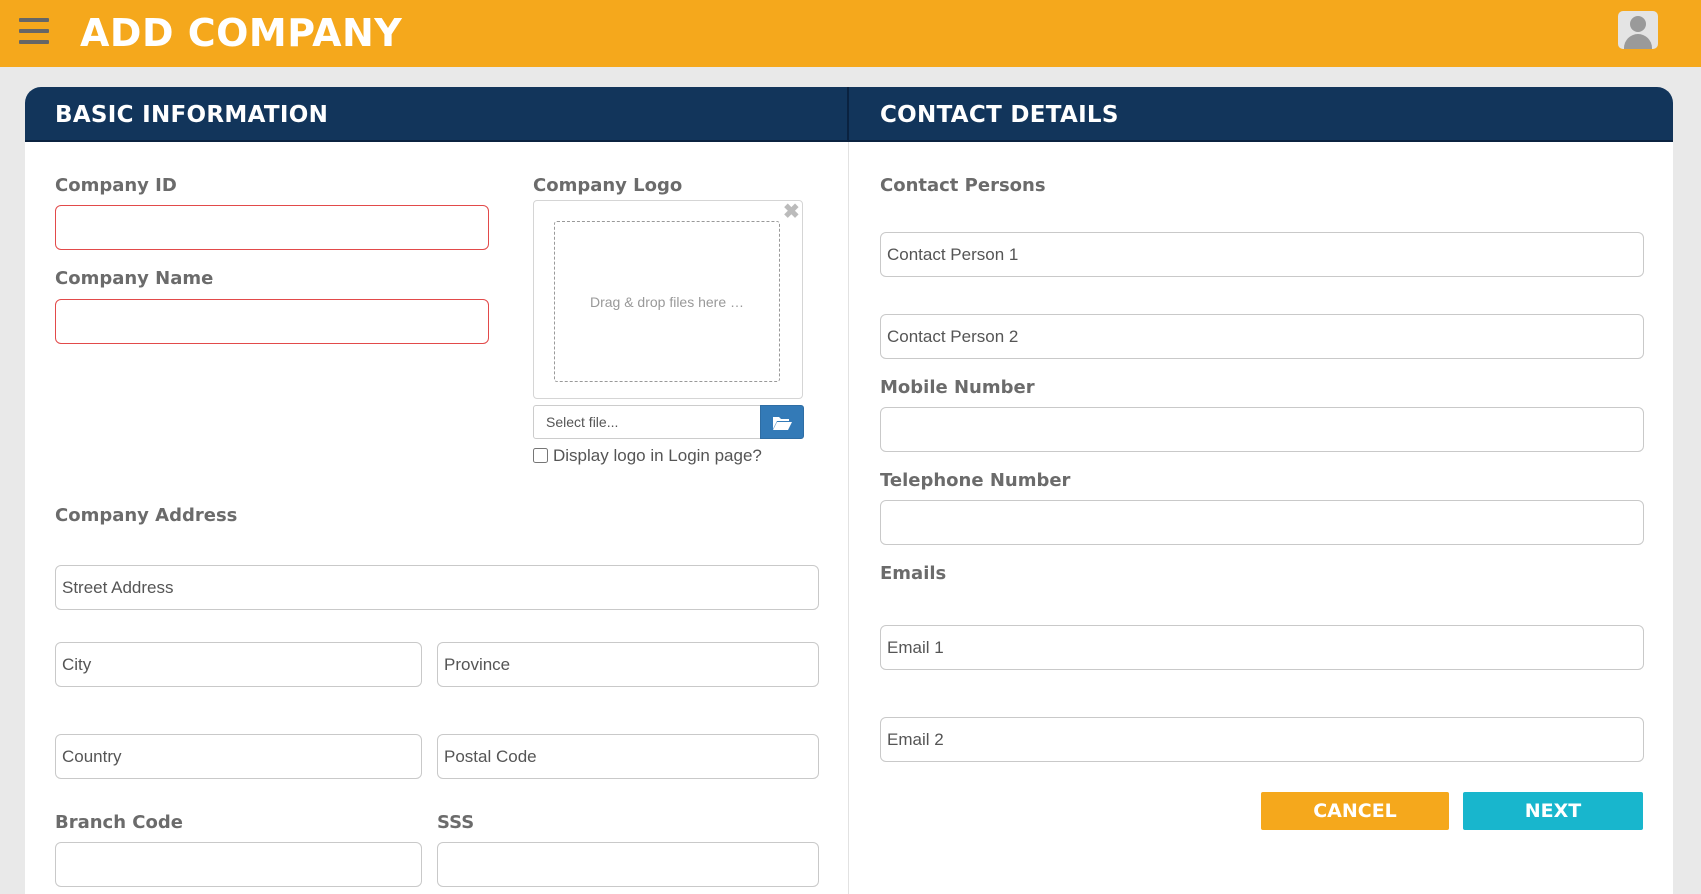 The width and height of the screenshot is (1701, 894). Describe the element at coordinates (116, 185) in the screenshot. I see `company-id-label: Company ID` at that location.